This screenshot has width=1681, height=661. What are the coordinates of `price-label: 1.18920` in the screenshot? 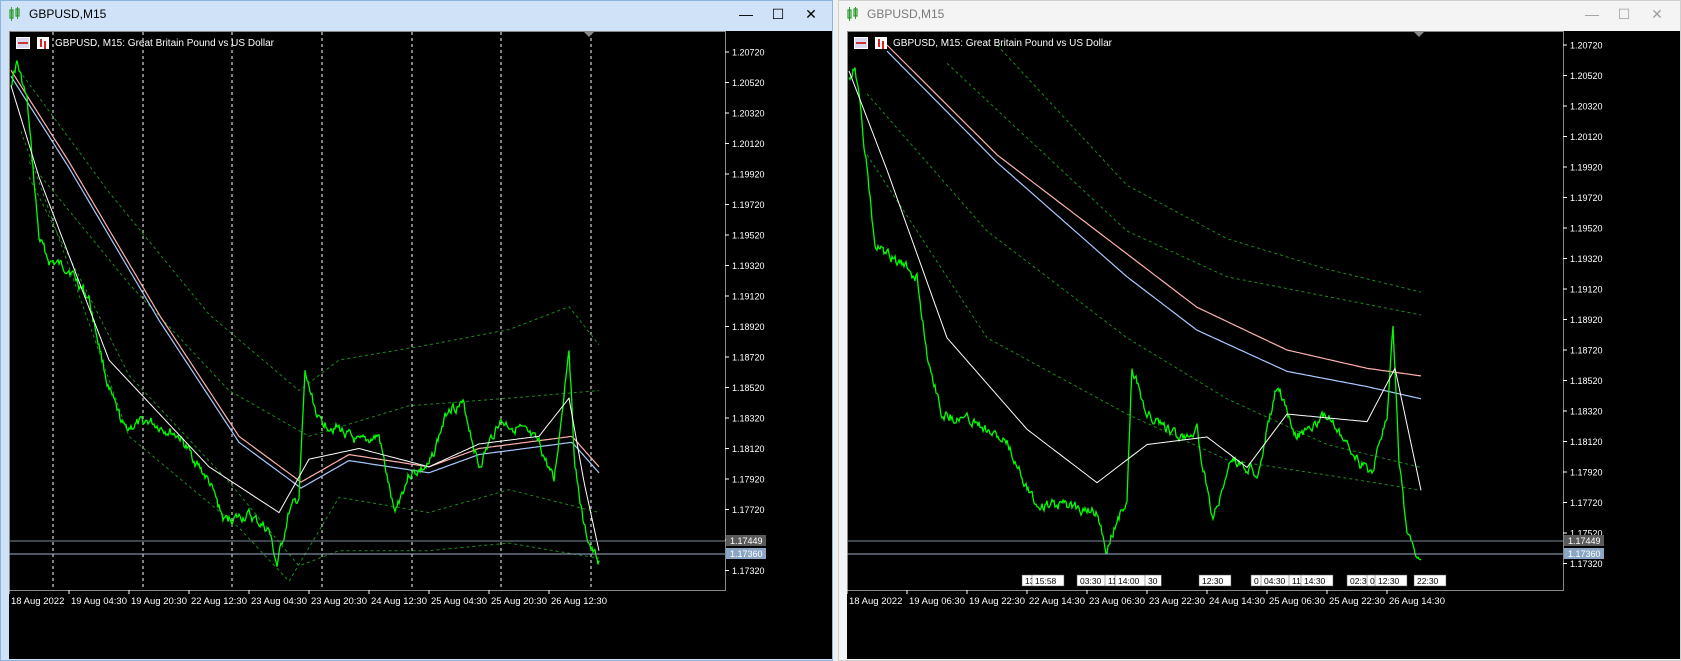 It's located at (1586, 320).